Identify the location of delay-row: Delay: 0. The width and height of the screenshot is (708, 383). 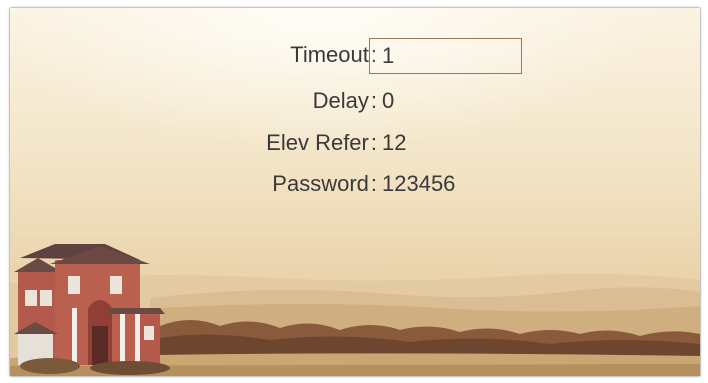
(355, 101).